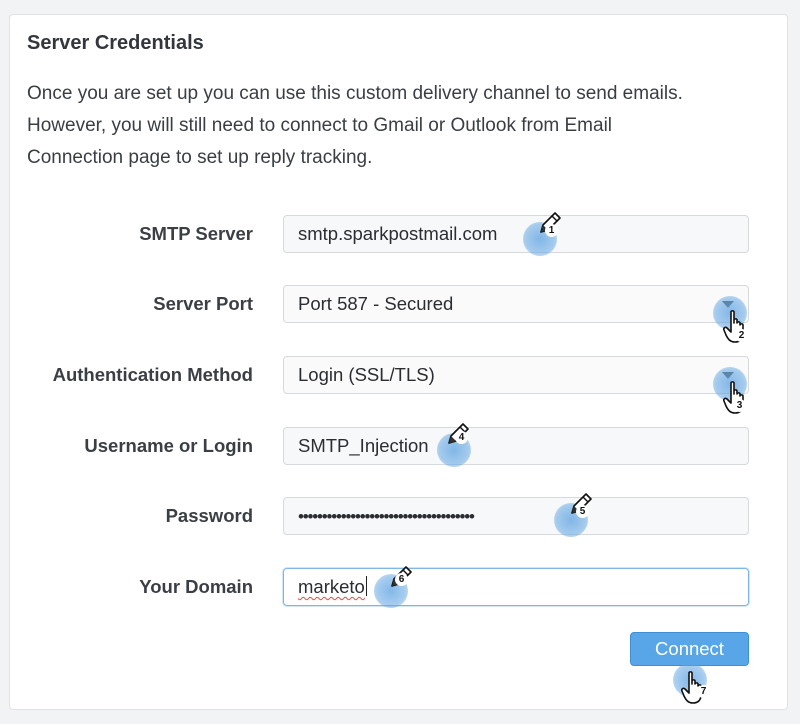 This screenshot has width=800, height=724. I want to click on domain-label: Your Domain, so click(196, 586).